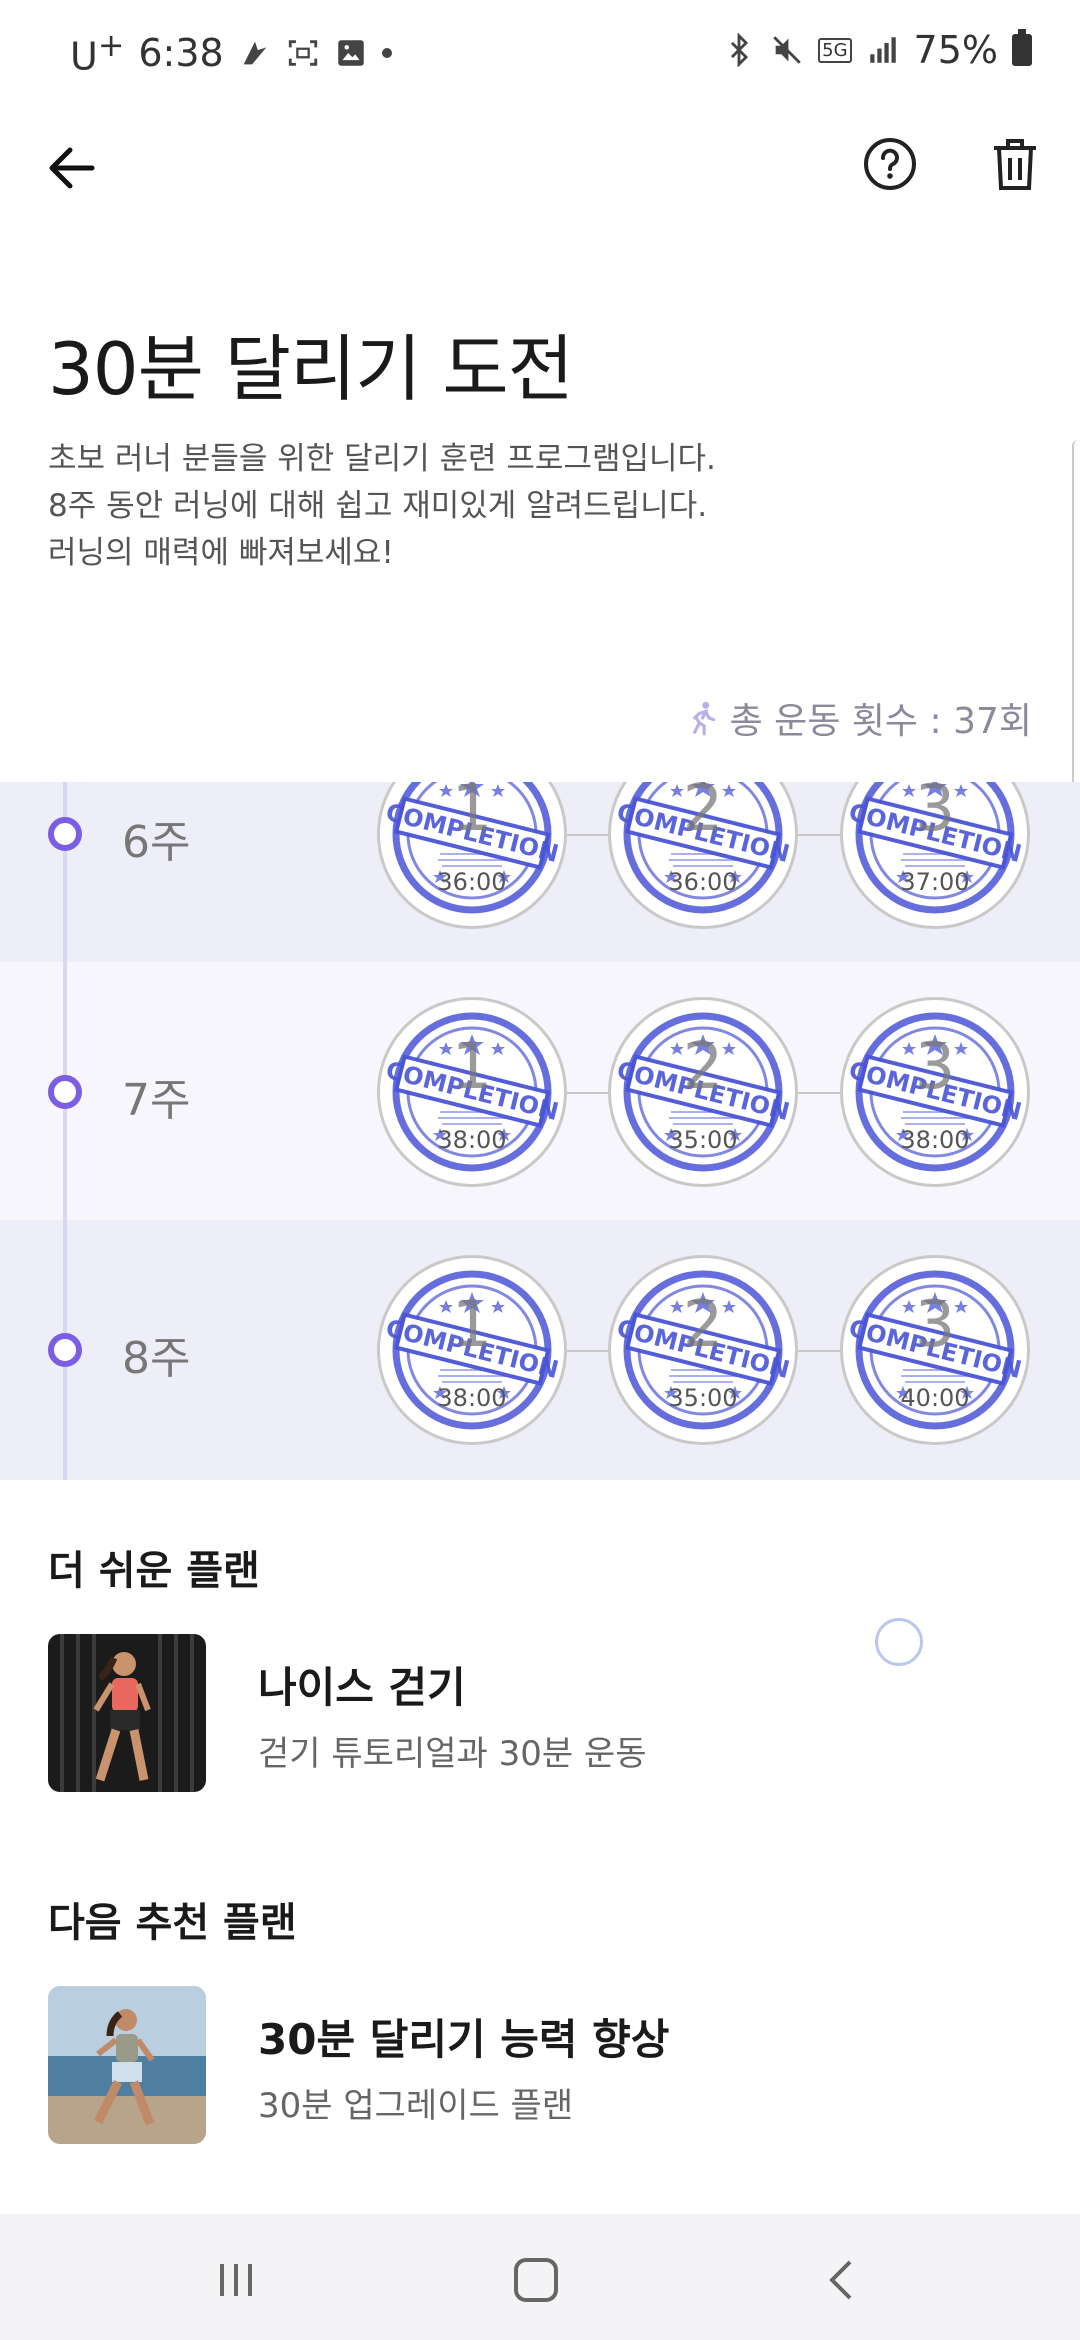  Describe the element at coordinates (386, 53) in the screenshot. I see `more-notifications-dot` at that location.